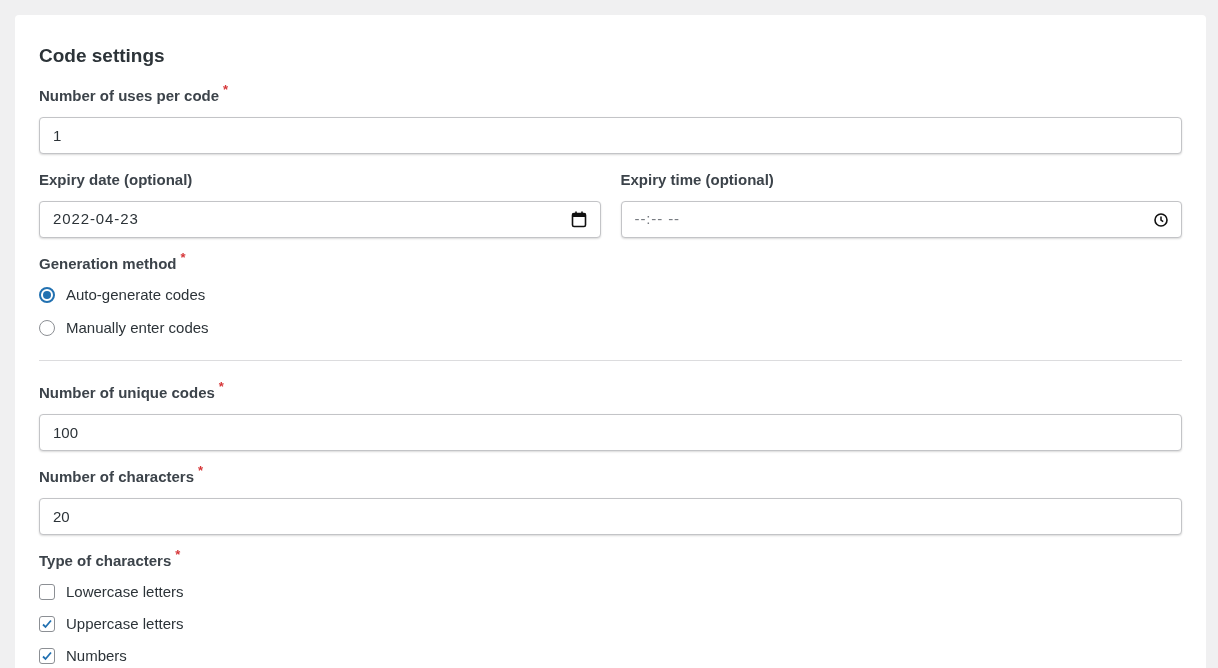 Image resolution: width=1218 pixels, height=668 pixels. What do you see at coordinates (610, 432) in the screenshot?
I see `input-field: 100` at bounding box center [610, 432].